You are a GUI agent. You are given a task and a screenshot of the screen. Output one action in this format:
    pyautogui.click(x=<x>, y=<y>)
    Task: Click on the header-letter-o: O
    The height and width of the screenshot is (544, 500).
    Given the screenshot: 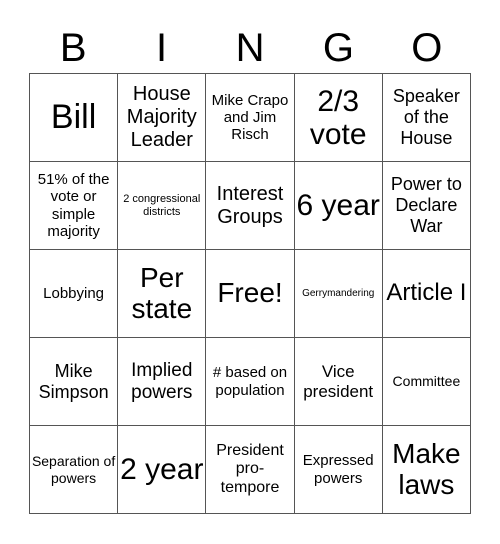 What is the action you would take?
    pyautogui.click(x=427, y=48)
    